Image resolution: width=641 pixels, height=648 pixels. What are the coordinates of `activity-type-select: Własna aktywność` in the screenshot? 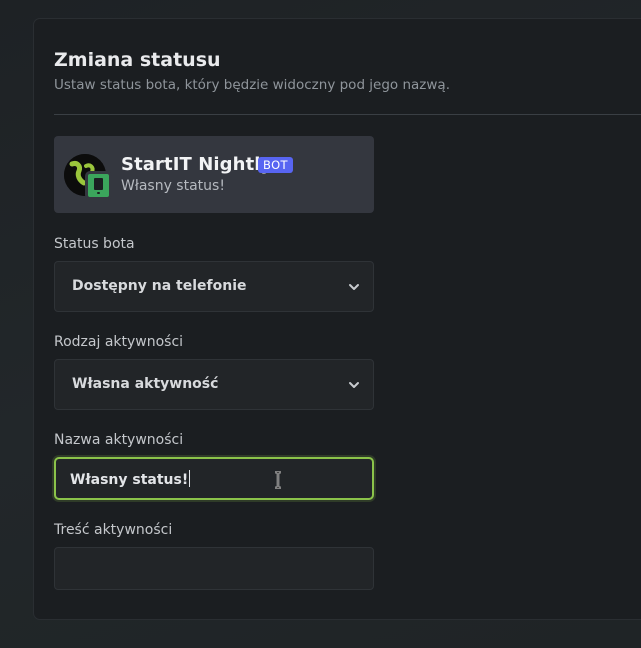 It's located at (214, 384).